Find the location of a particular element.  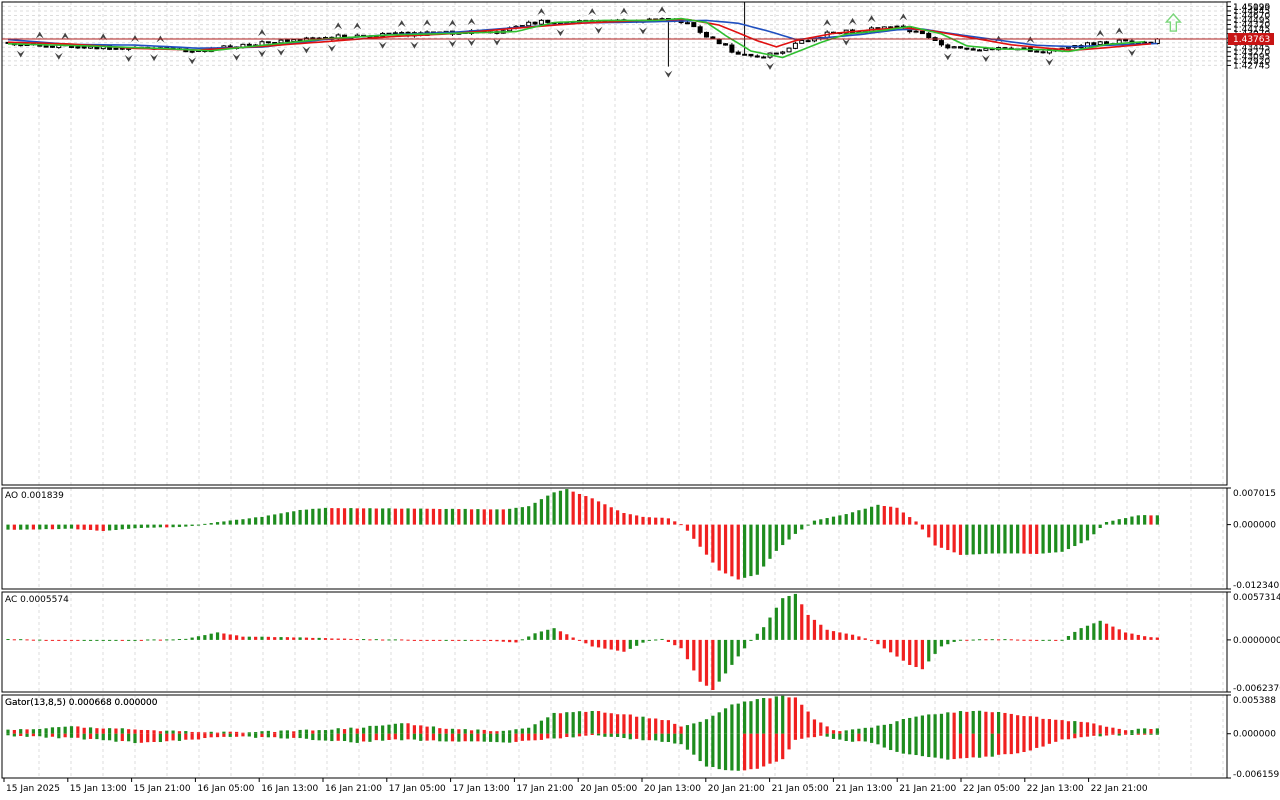

y-tick-label: 0.000000 is located at coordinates (1254, 526).